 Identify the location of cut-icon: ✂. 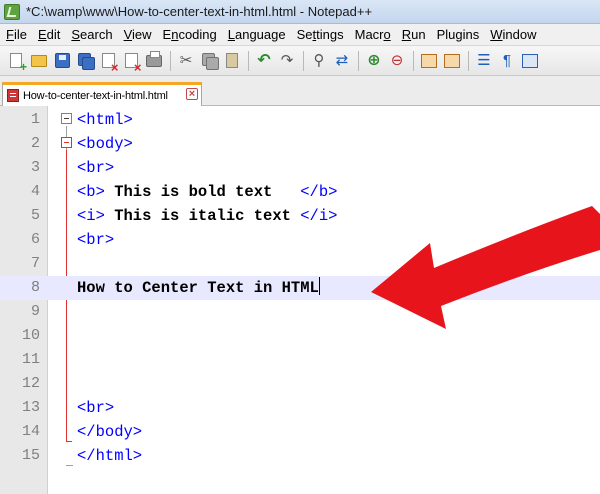
(186, 61).